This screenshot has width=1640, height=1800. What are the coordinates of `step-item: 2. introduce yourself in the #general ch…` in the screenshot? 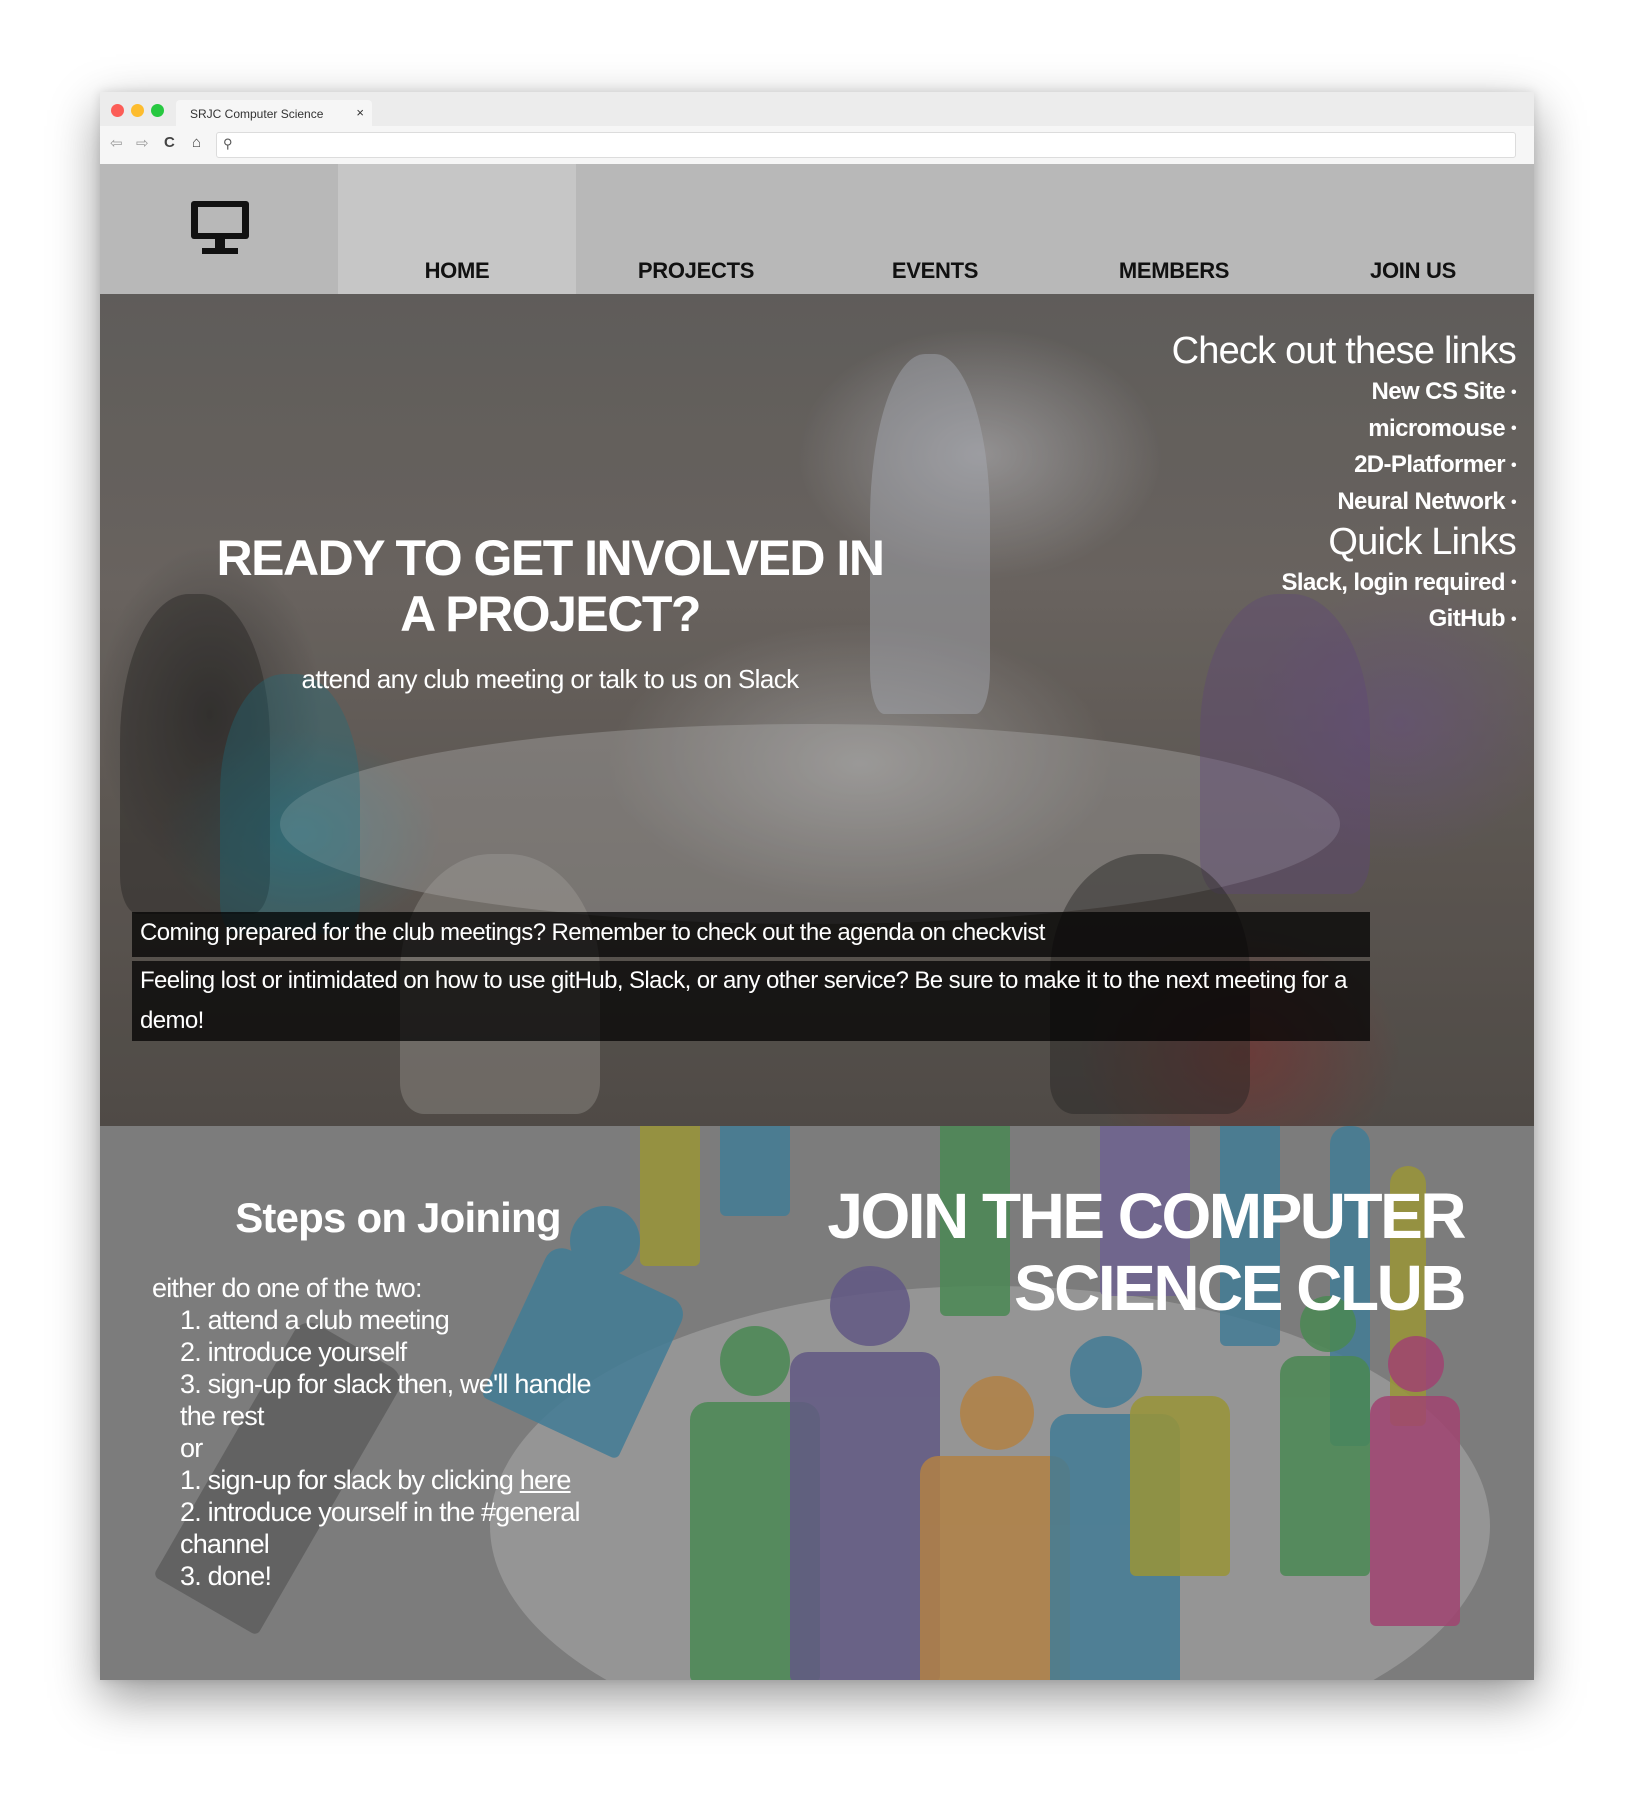 It's located at (380, 1528).